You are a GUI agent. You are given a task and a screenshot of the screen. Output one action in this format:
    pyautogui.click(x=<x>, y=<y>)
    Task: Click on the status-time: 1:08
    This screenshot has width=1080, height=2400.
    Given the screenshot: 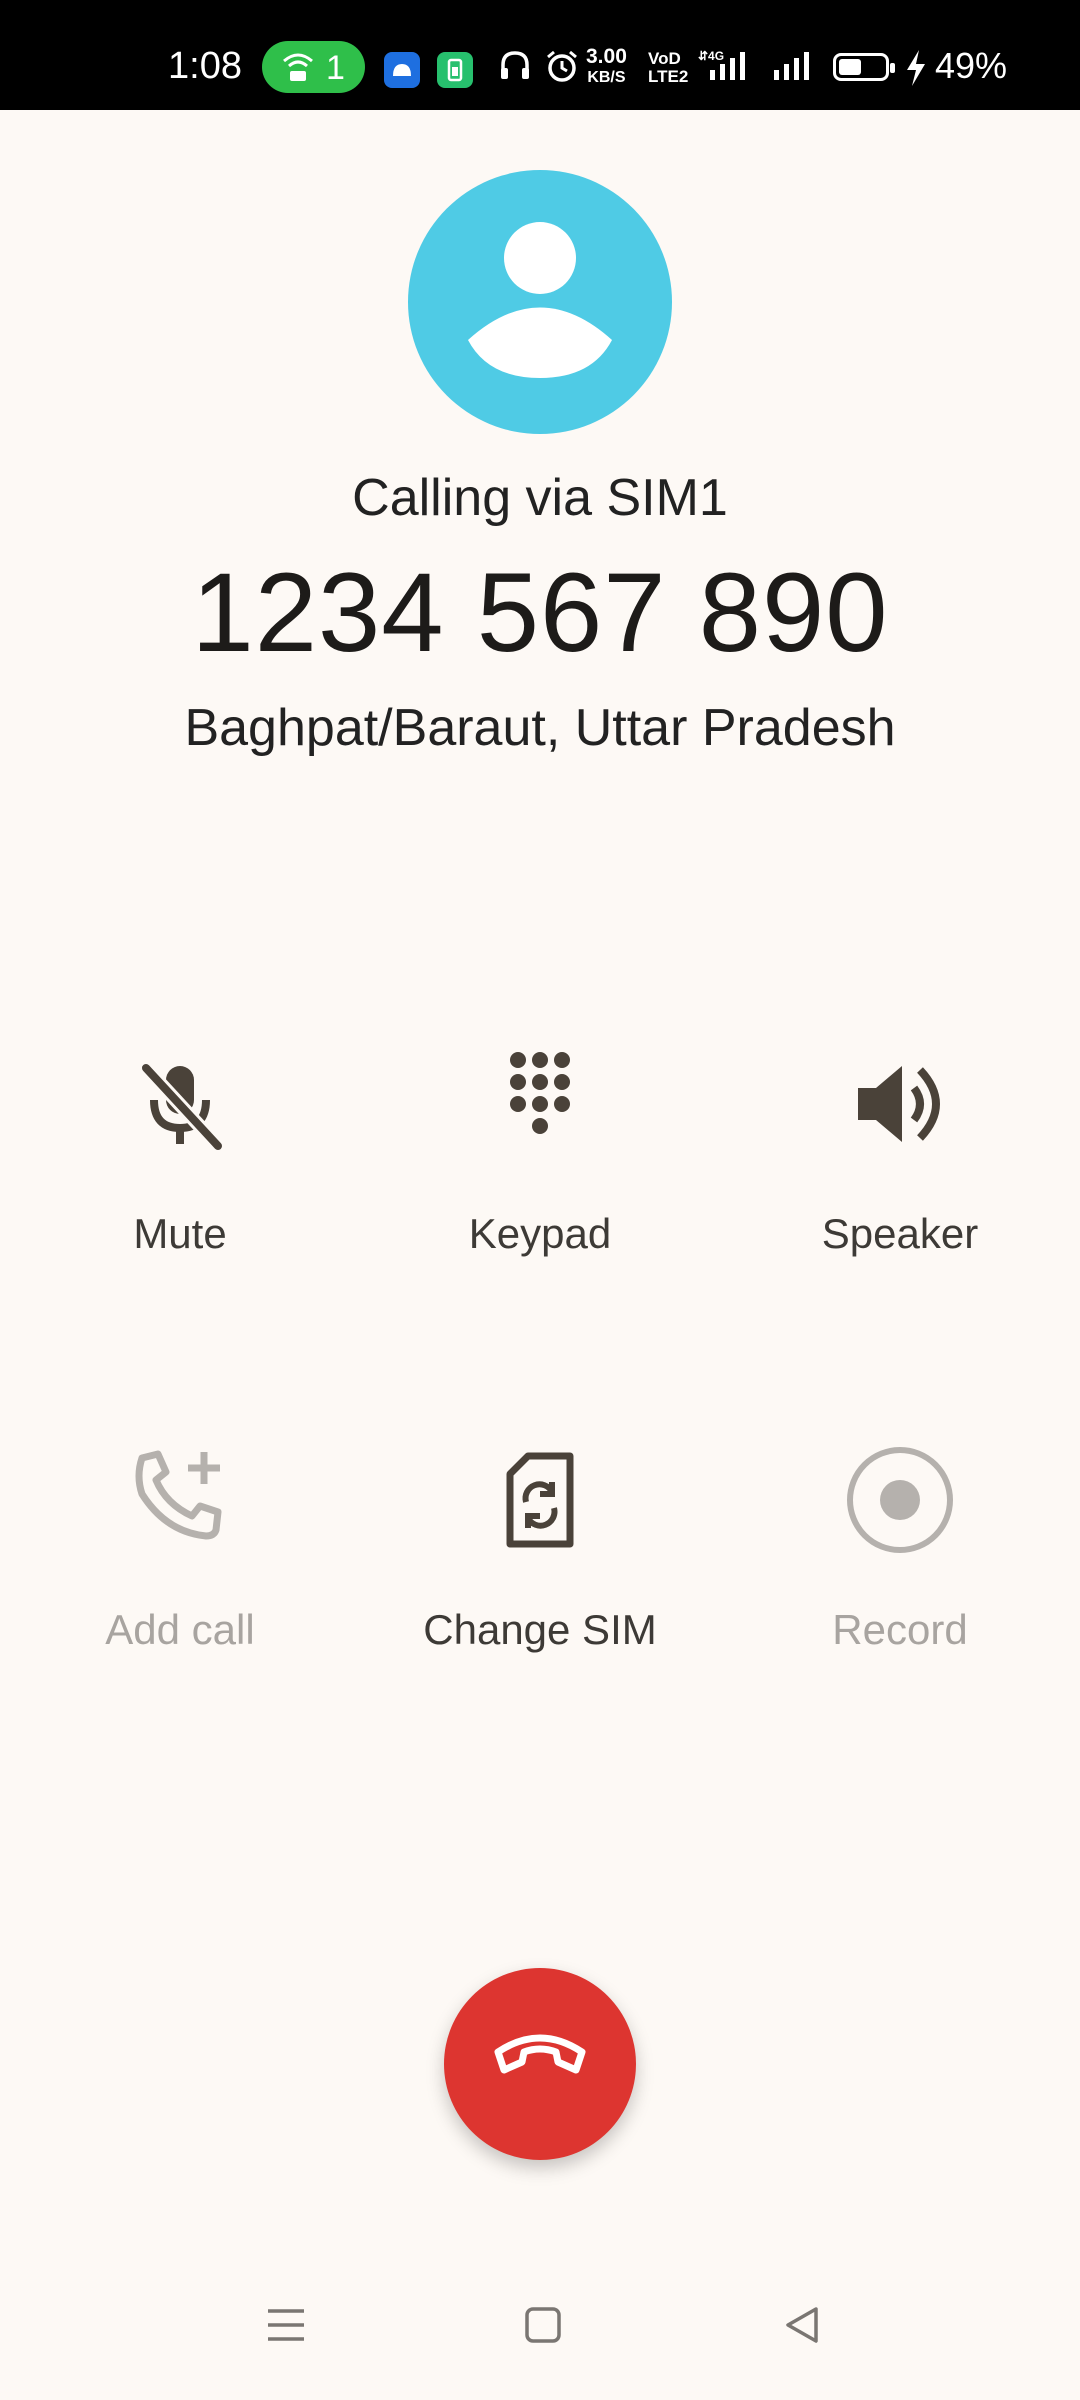 What is the action you would take?
    pyautogui.click(x=205, y=66)
    